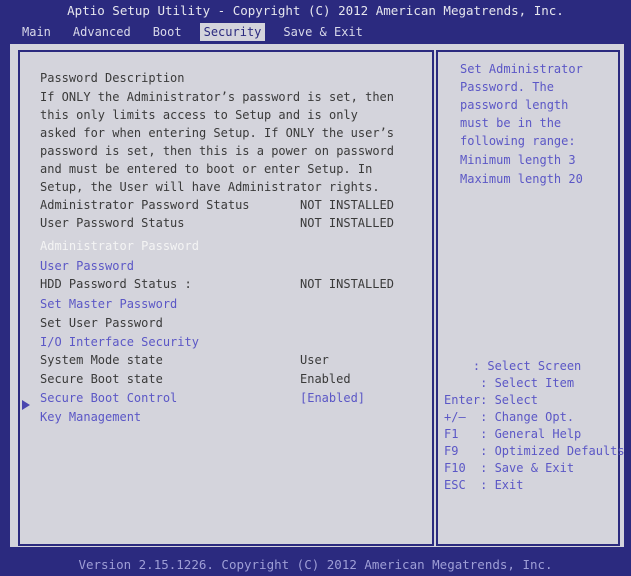 Image resolution: width=631 pixels, height=576 pixels. I want to click on key-legend-line: : Select Screen, so click(513, 366).